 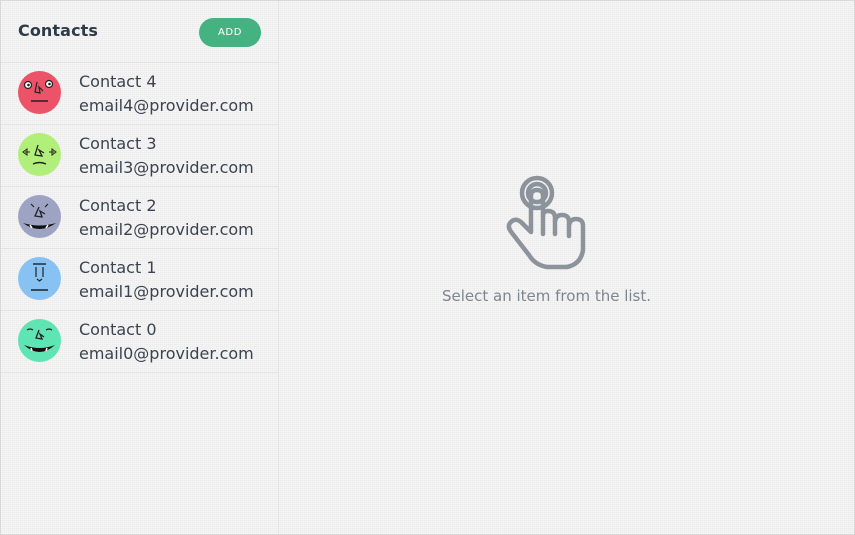 What do you see at coordinates (118, 205) in the screenshot?
I see `contact-name: Contact 2` at bounding box center [118, 205].